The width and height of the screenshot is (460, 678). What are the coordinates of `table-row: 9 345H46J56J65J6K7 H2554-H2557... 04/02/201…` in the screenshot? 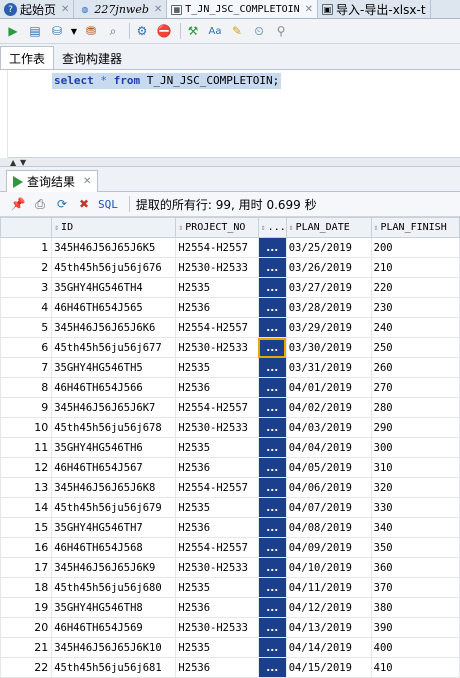 It's located at (230, 407).